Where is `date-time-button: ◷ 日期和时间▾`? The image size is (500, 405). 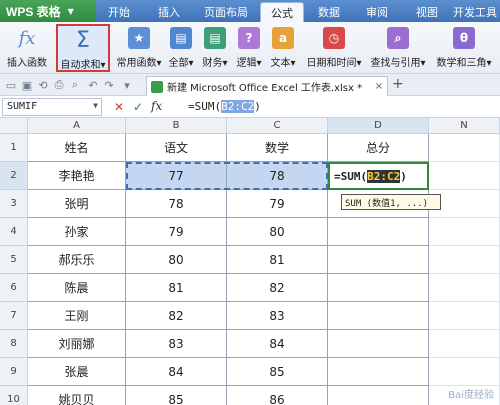 date-time-button: ◷ 日期和时间▾ is located at coordinates (334, 48).